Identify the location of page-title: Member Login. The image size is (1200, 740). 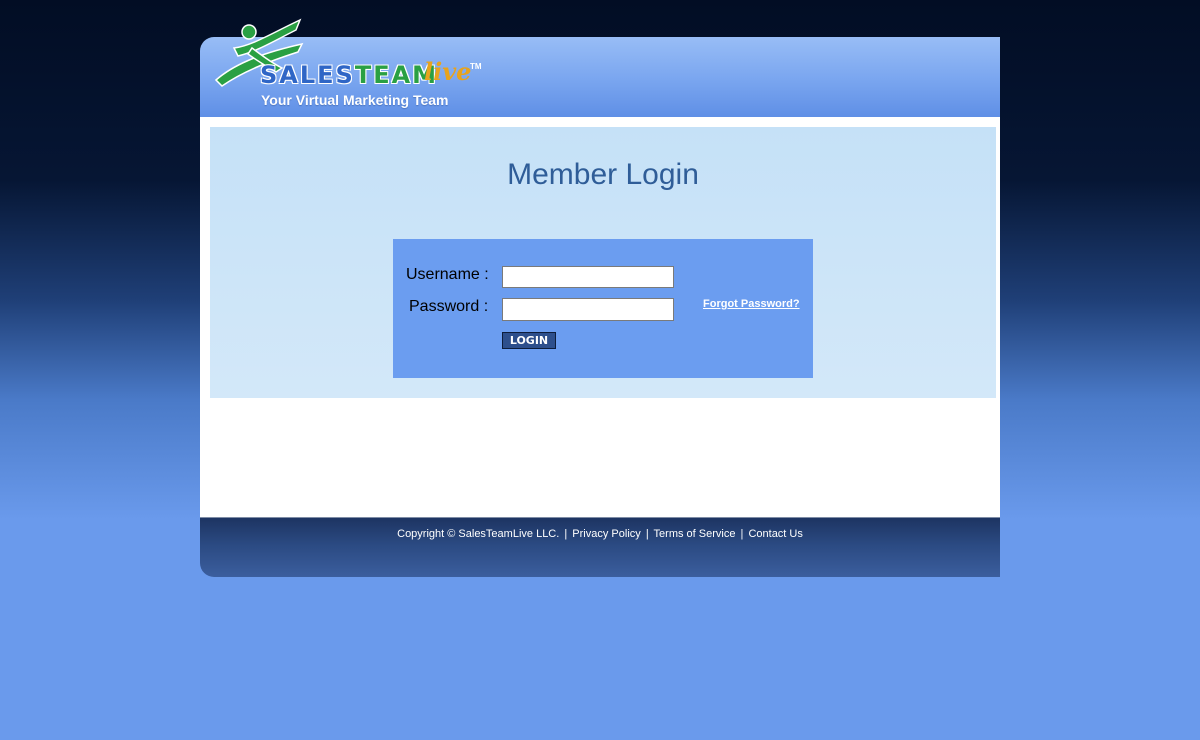
(603, 174).